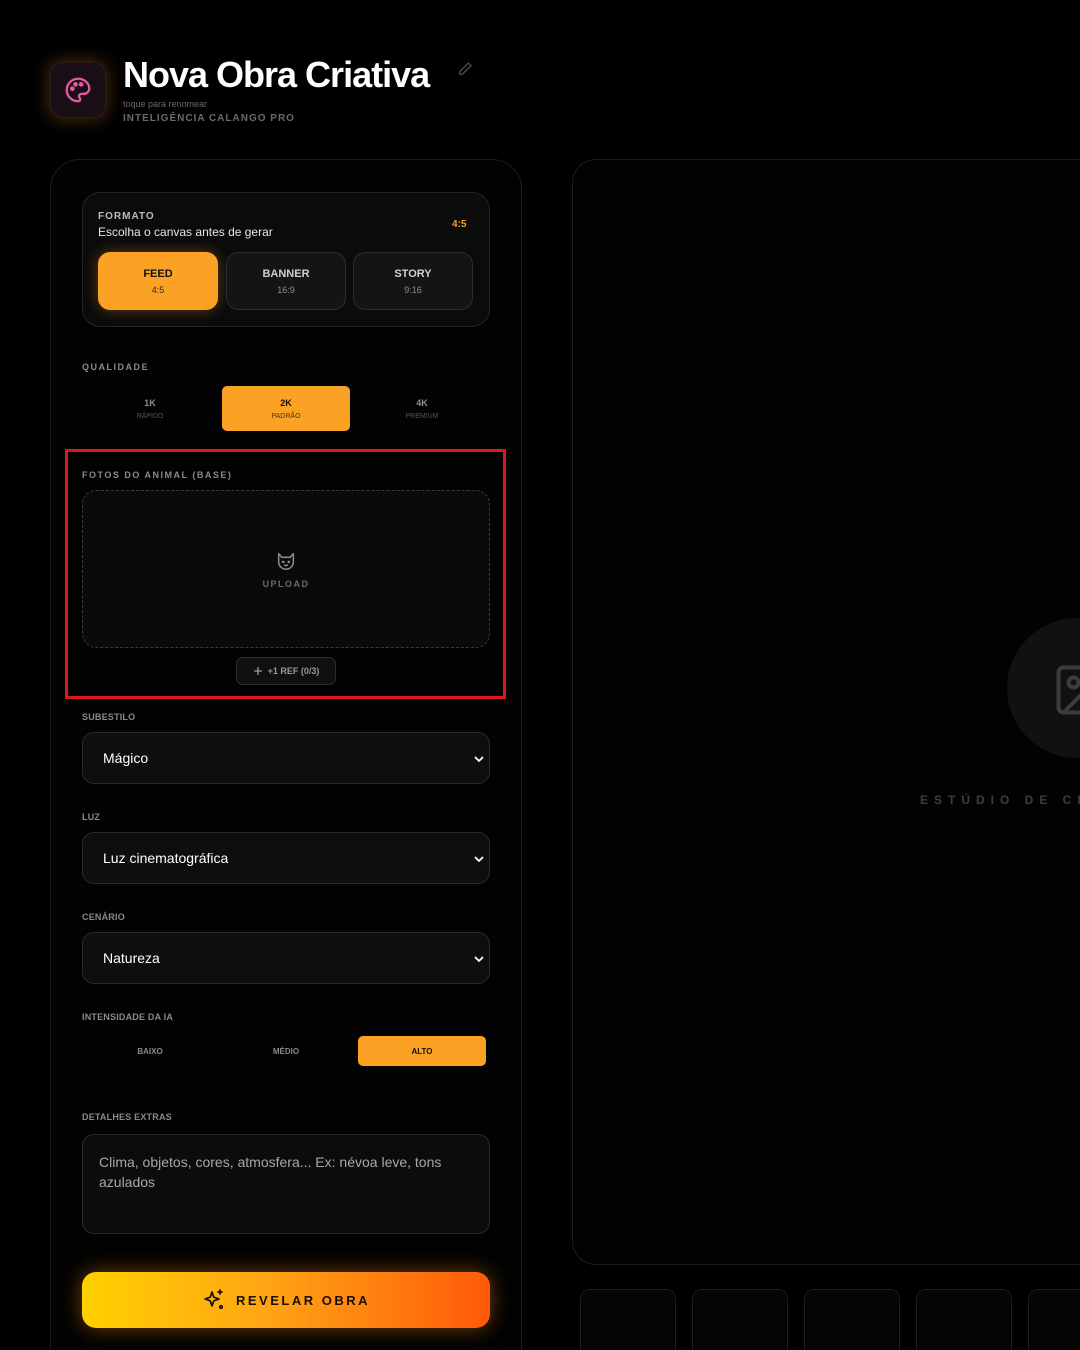 The image size is (1080, 1350). Describe the element at coordinates (150, 416) in the screenshot. I see `quality-option-sub: RÁPIDO` at that location.